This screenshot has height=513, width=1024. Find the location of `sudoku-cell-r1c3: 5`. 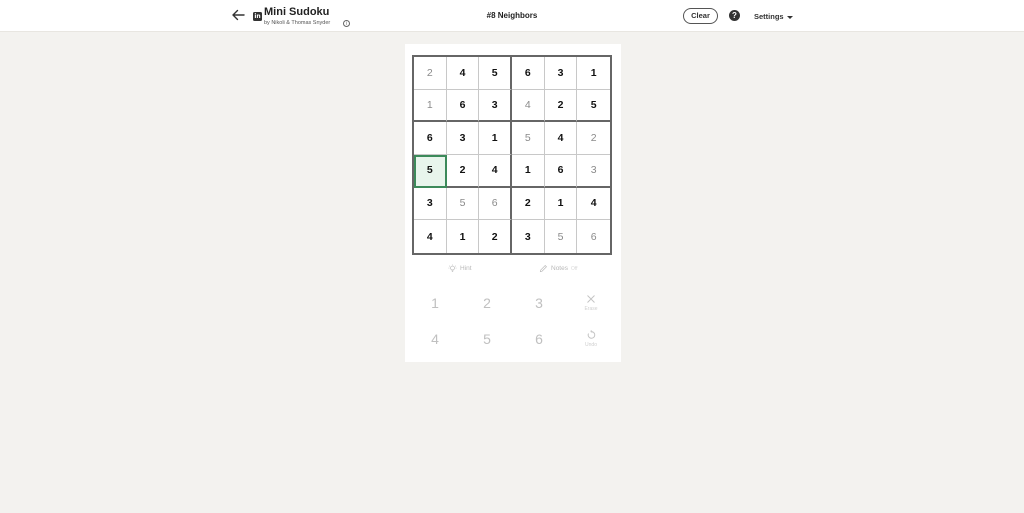

sudoku-cell-r1c3: 5 is located at coordinates (495, 73).